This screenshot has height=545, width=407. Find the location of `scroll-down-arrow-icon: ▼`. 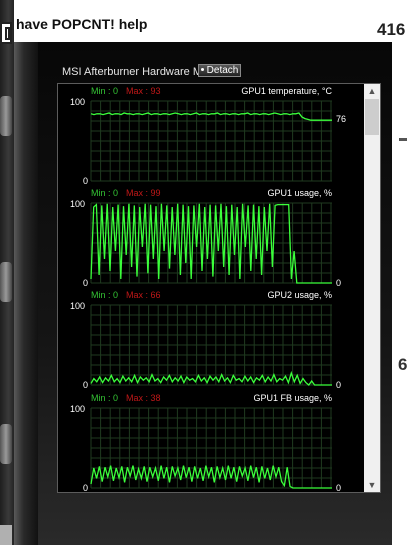

scroll-down-arrow-icon: ▼ is located at coordinates (372, 485).